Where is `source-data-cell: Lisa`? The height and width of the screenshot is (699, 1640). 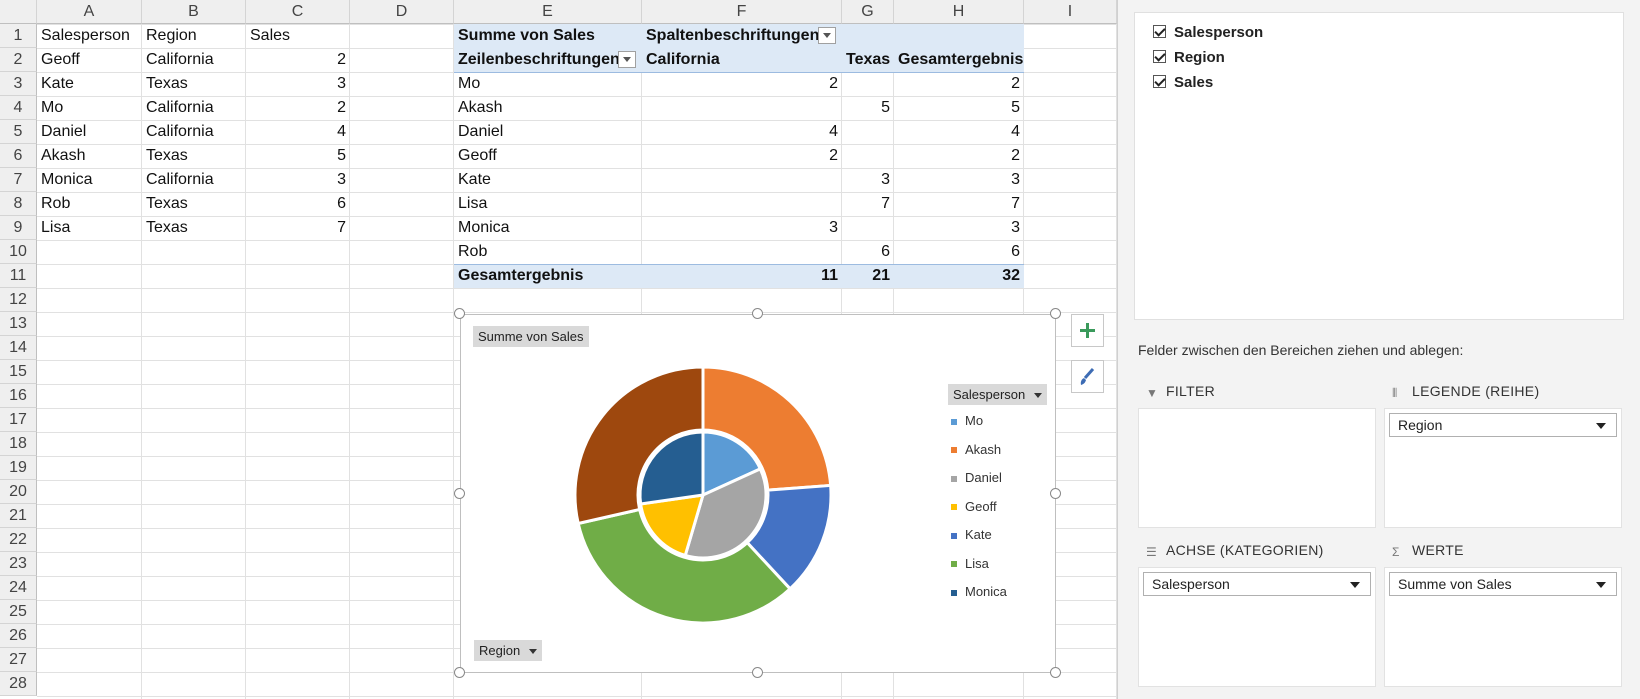
source-data-cell: Lisa is located at coordinates (89, 228).